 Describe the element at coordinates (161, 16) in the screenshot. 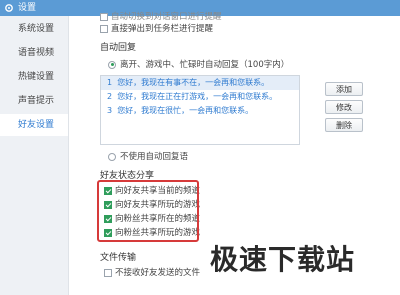

I see `top-option-partial: 自动切换到对话窗口进行提醒` at that location.